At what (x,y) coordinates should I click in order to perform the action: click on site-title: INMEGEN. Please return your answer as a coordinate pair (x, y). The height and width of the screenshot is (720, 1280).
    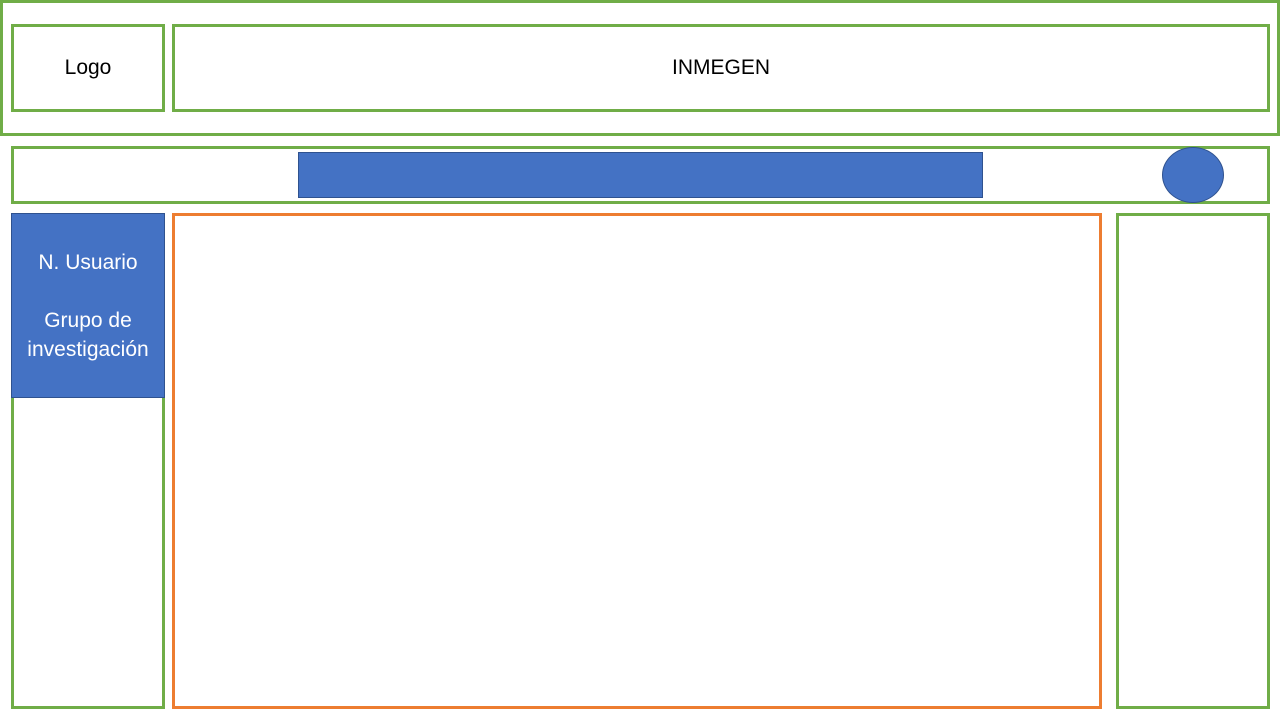
    Looking at the image, I should click on (720, 67).